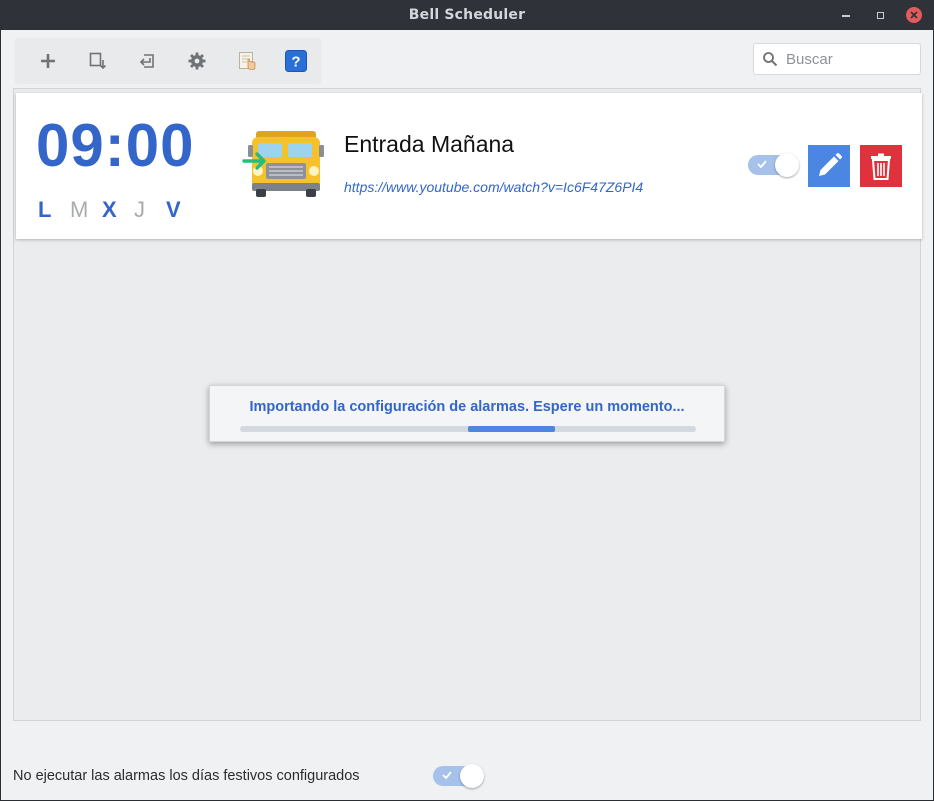 The image size is (934, 801). I want to click on day-monday: L, so click(45, 209).